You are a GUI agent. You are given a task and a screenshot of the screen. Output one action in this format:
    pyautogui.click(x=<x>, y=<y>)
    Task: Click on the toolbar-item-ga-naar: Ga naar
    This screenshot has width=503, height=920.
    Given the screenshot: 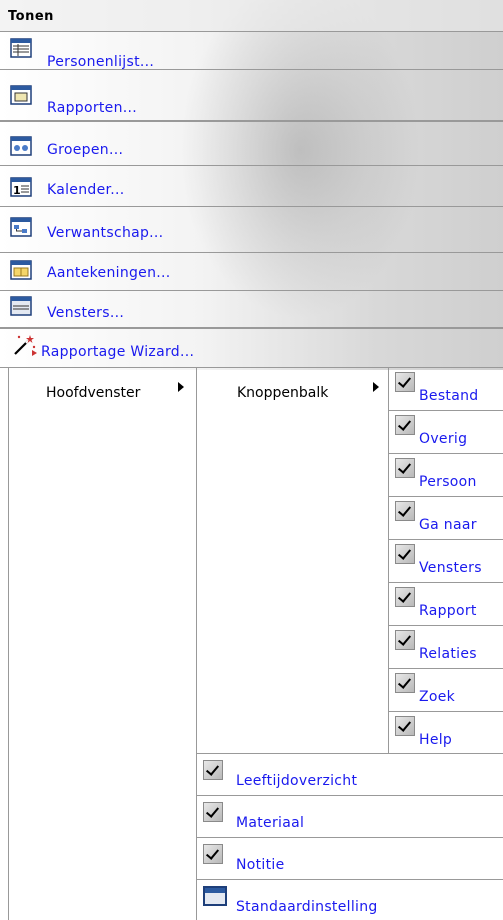 What is the action you would take?
    pyautogui.click(x=446, y=518)
    